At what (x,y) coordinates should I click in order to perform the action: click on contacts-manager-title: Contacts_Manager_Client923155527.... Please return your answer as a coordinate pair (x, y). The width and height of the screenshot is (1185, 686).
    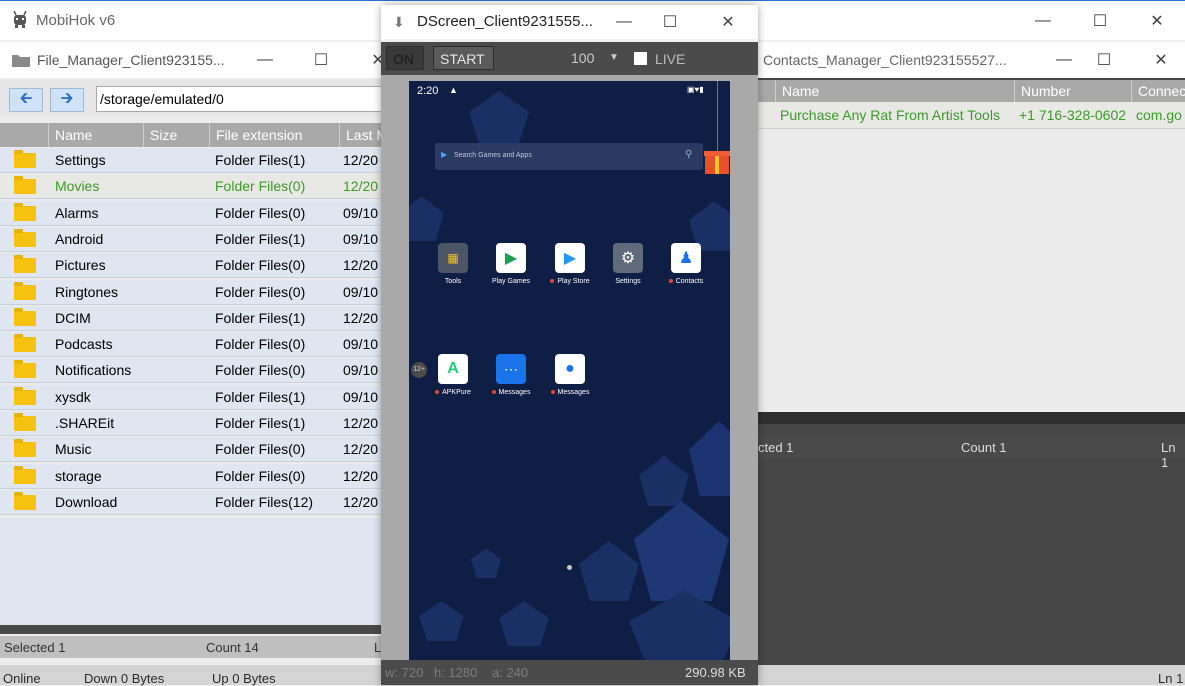
    Looking at the image, I should click on (885, 60).